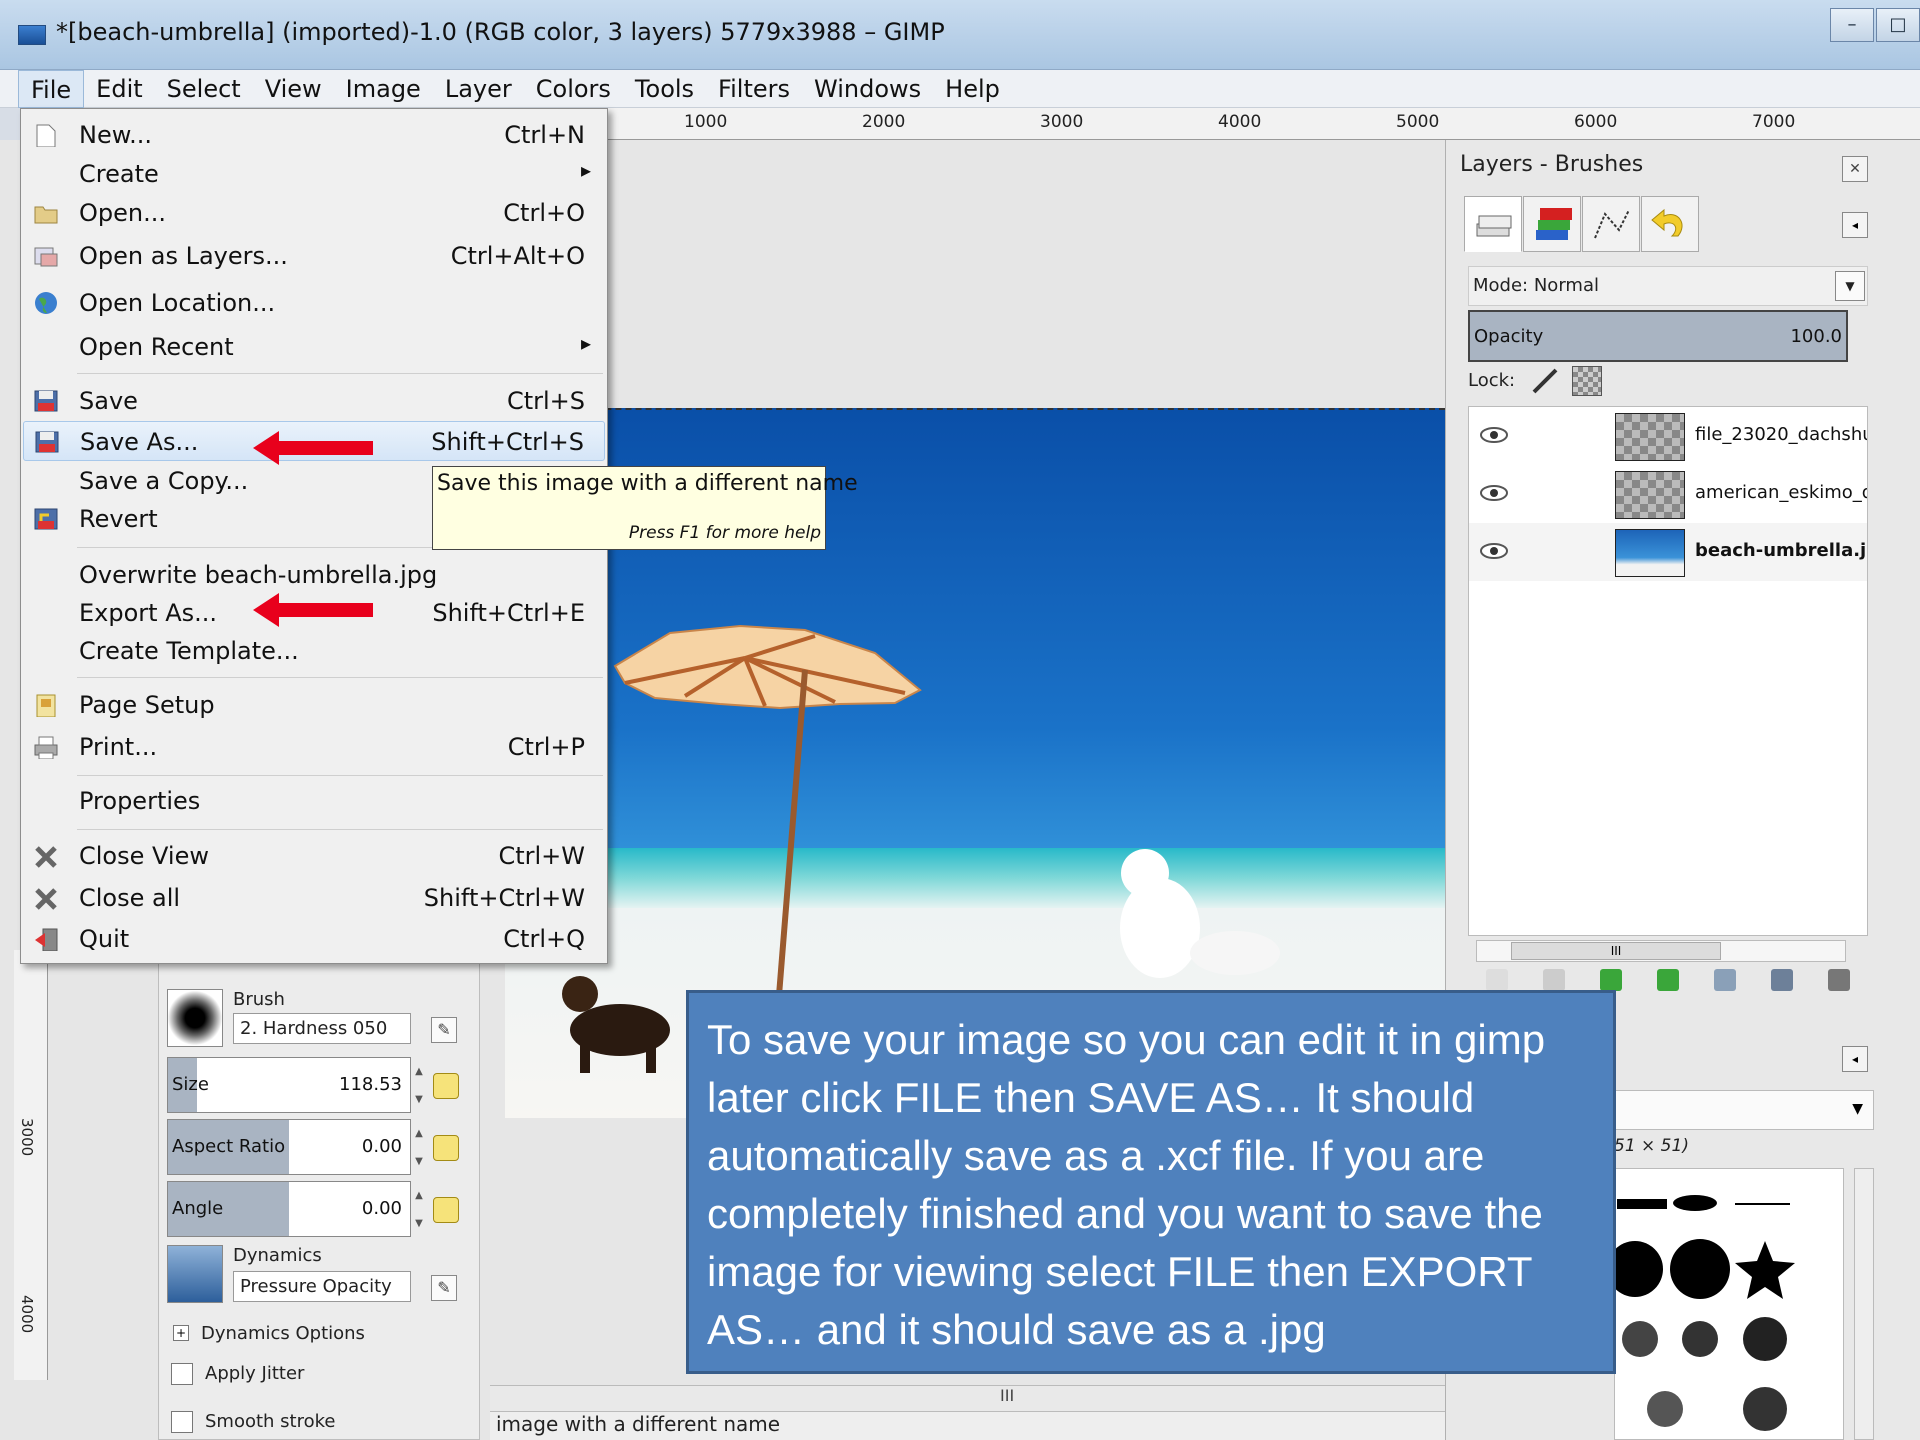 The height and width of the screenshot is (1440, 1920). Describe the element at coordinates (664, 89) in the screenshot. I see `menu-tools: Tools` at that location.